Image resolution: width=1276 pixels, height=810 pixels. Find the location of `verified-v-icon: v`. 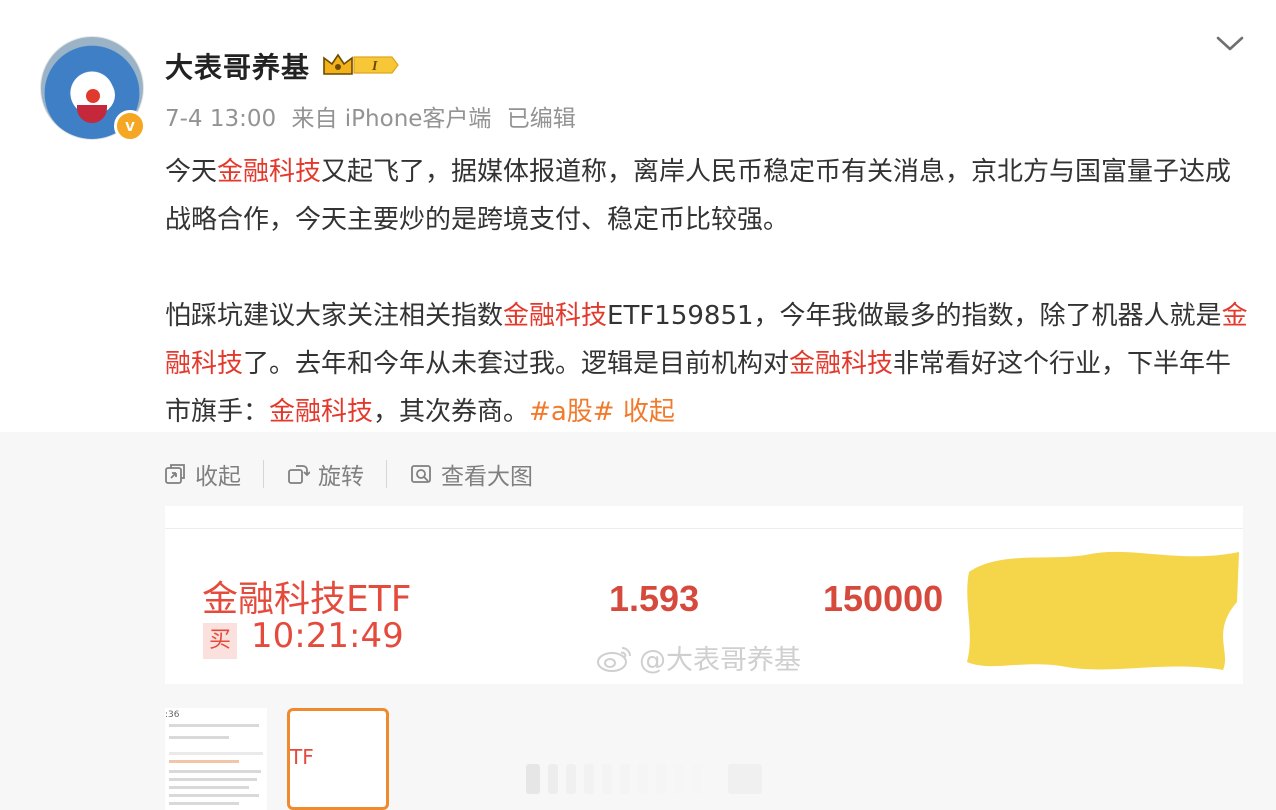

verified-v-icon: v is located at coordinates (130, 126).